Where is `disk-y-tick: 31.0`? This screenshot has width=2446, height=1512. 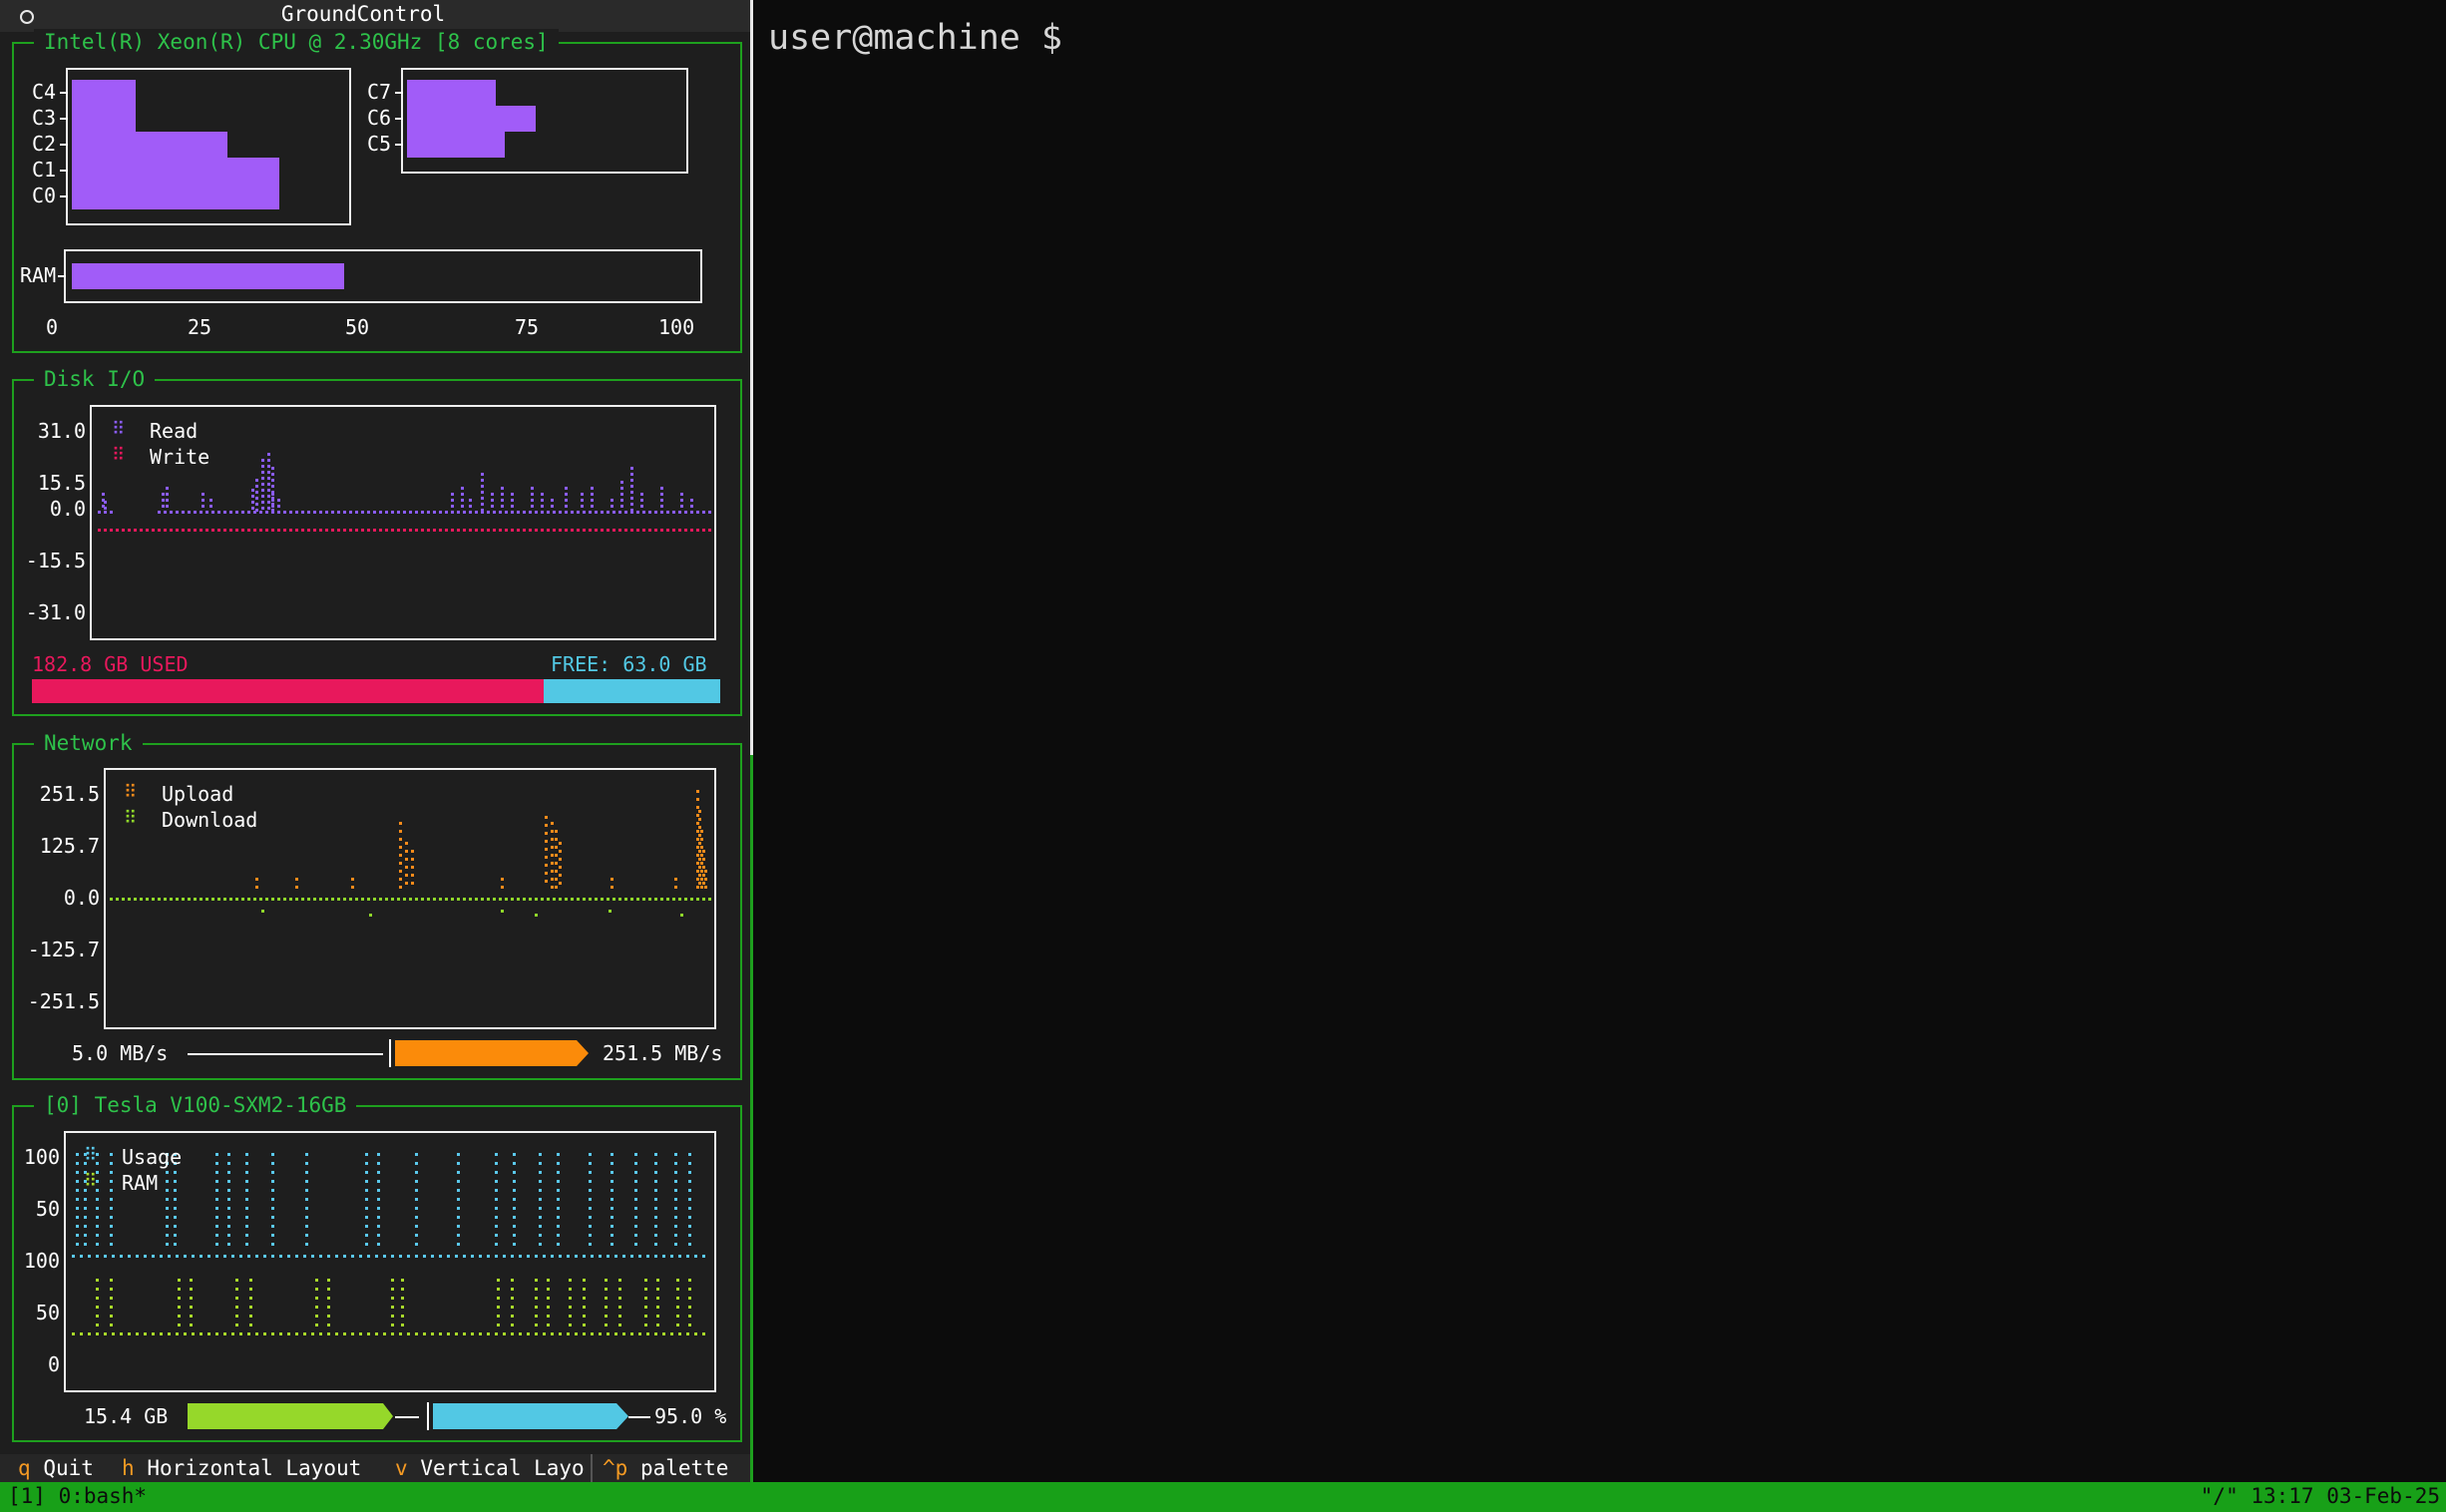 disk-y-tick: 31.0 is located at coordinates (61, 431).